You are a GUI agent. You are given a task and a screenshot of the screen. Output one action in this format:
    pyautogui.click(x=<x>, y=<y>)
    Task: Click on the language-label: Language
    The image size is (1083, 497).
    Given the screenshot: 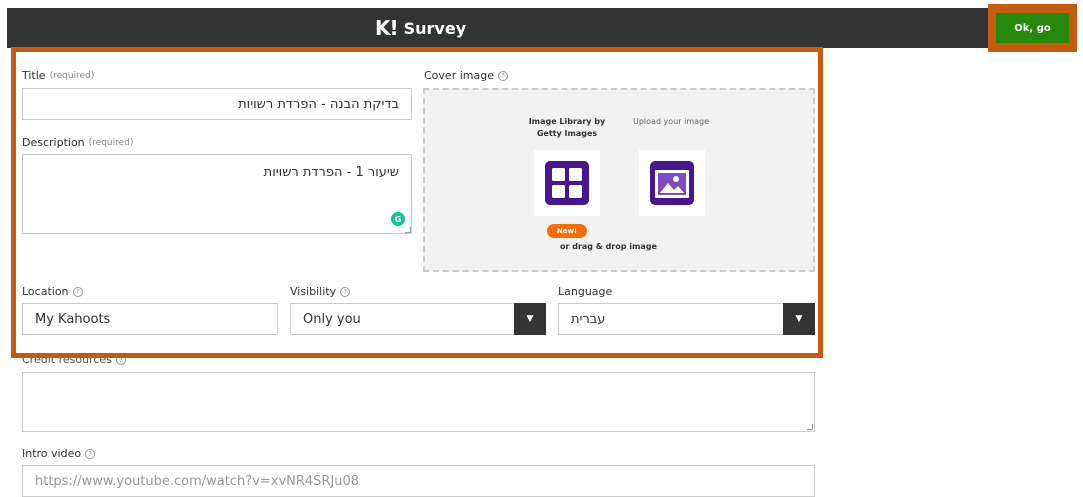 What is the action you would take?
    pyautogui.click(x=585, y=291)
    